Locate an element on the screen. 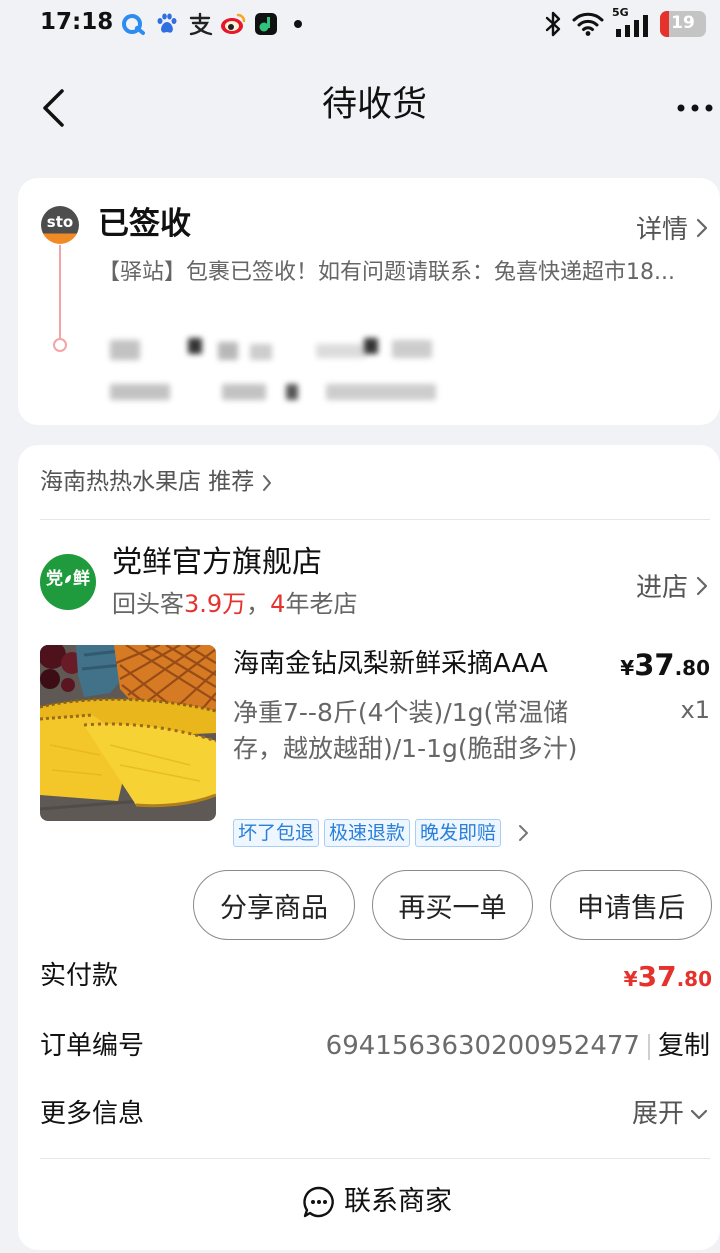 The image size is (720, 1253). service-tag: 晚发即赔 is located at coordinates (458, 833).